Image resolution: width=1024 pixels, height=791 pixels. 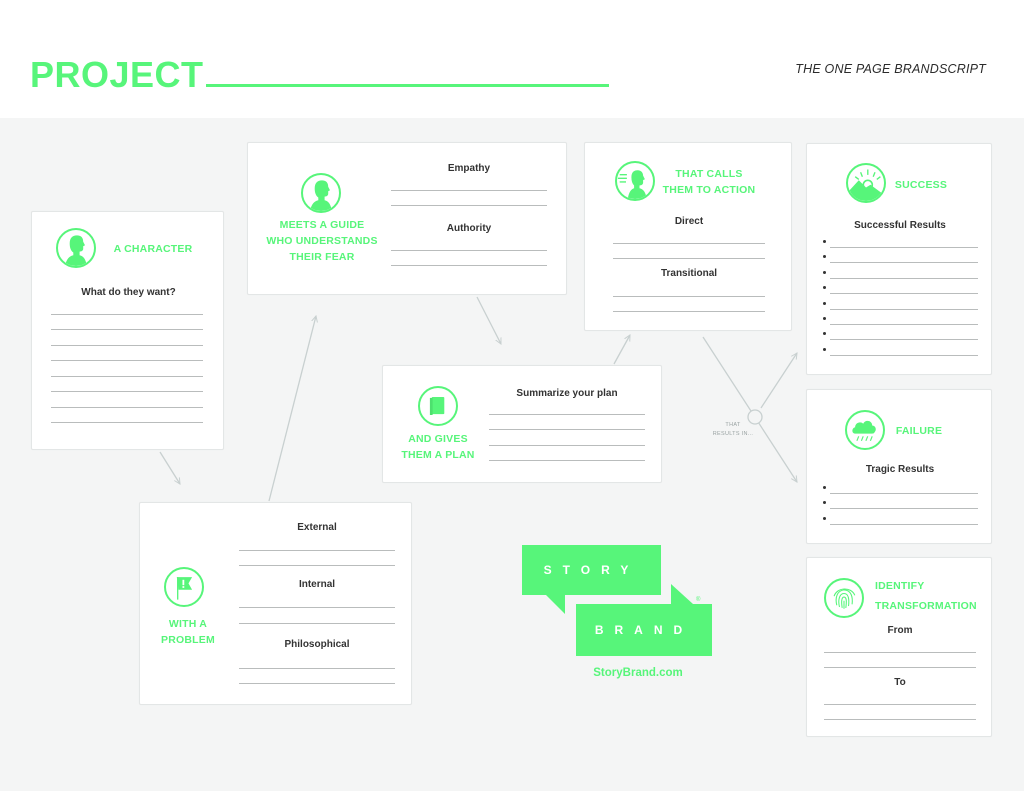 What do you see at coordinates (619, 599) in the screenshot?
I see `speech-bubble-tails` at bounding box center [619, 599].